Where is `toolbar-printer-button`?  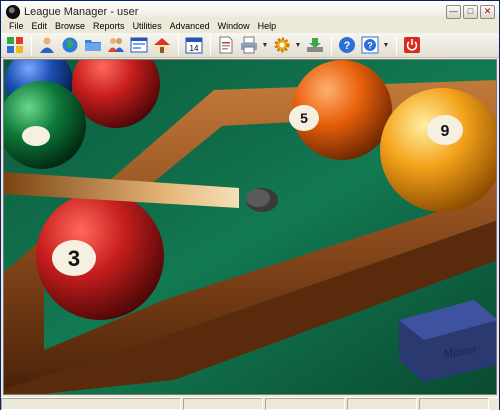
toolbar-printer-button is located at coordinates (249, 45).